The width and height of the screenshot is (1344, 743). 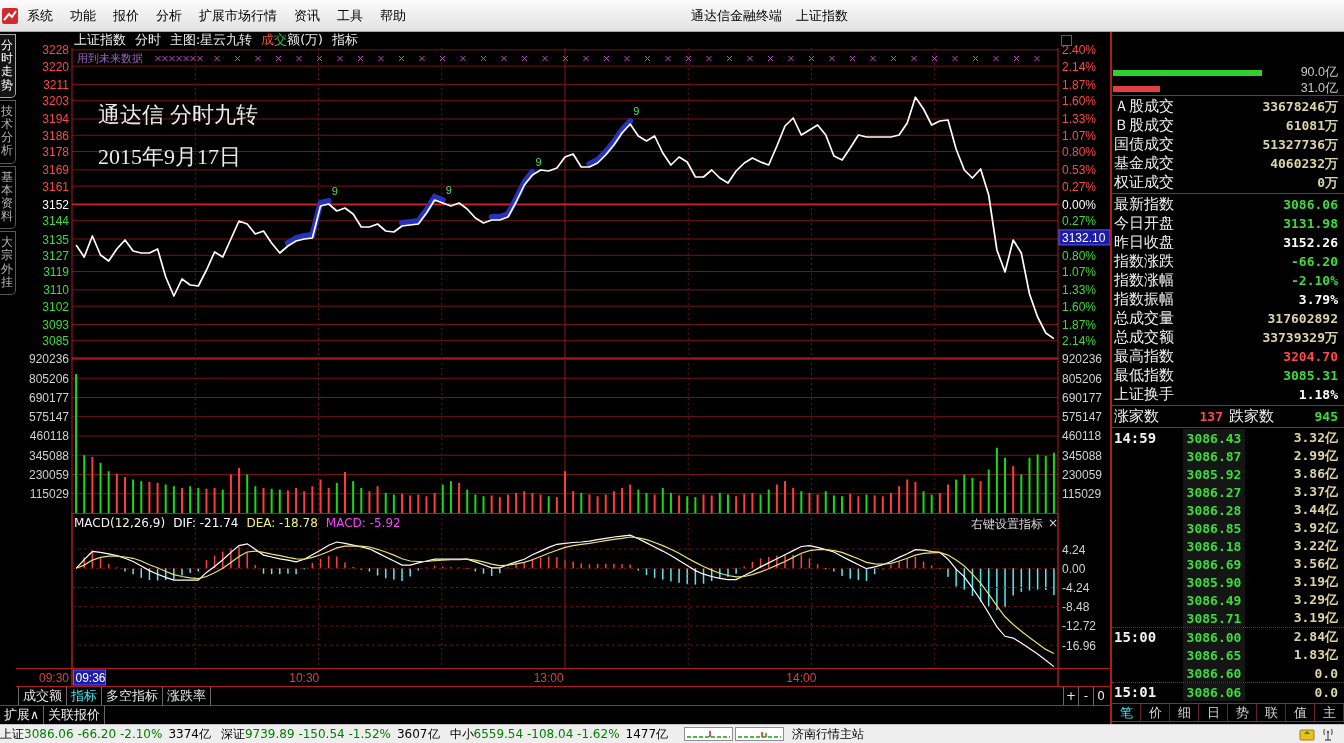 I want to click on axis-label: 4.24, so click(x=1074, y=549).